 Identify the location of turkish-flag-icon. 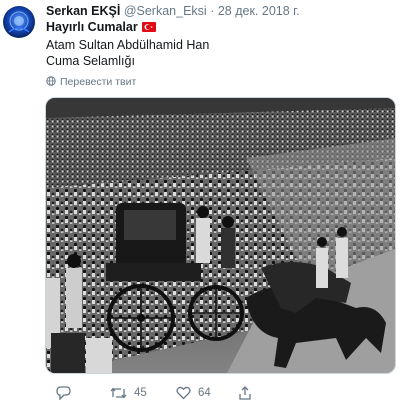
(148, 27).